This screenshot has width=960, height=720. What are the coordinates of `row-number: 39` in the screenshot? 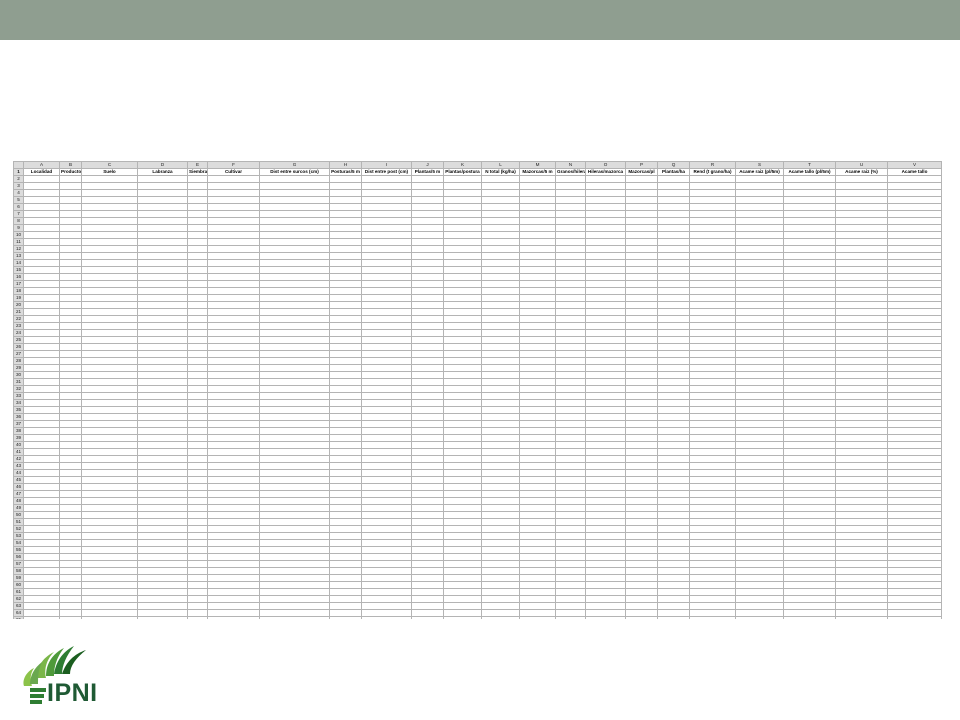 It's located at (18, 438).